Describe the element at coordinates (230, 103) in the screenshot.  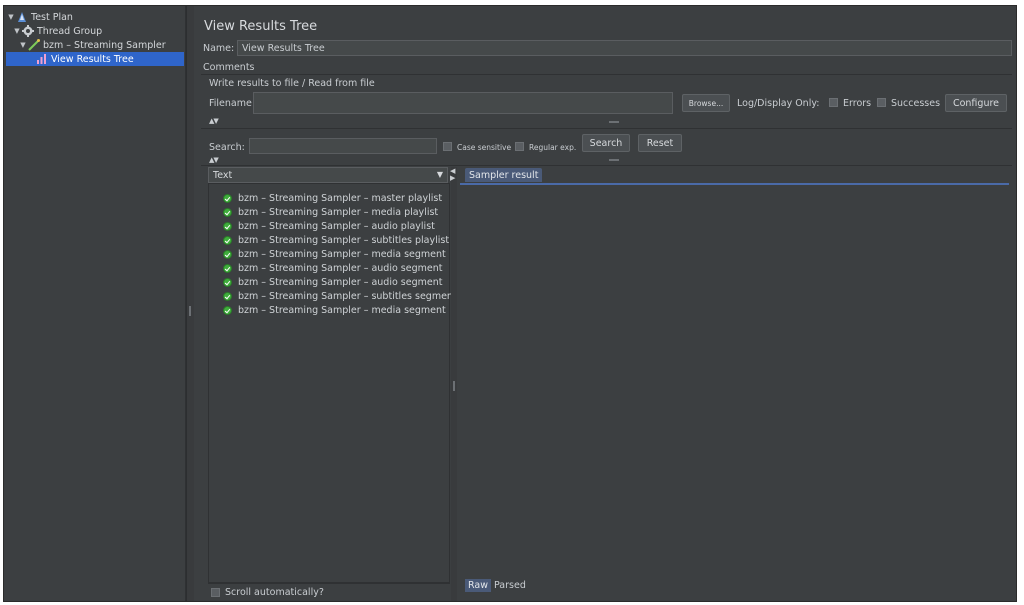
I see `filename-label: Filename` at that location.